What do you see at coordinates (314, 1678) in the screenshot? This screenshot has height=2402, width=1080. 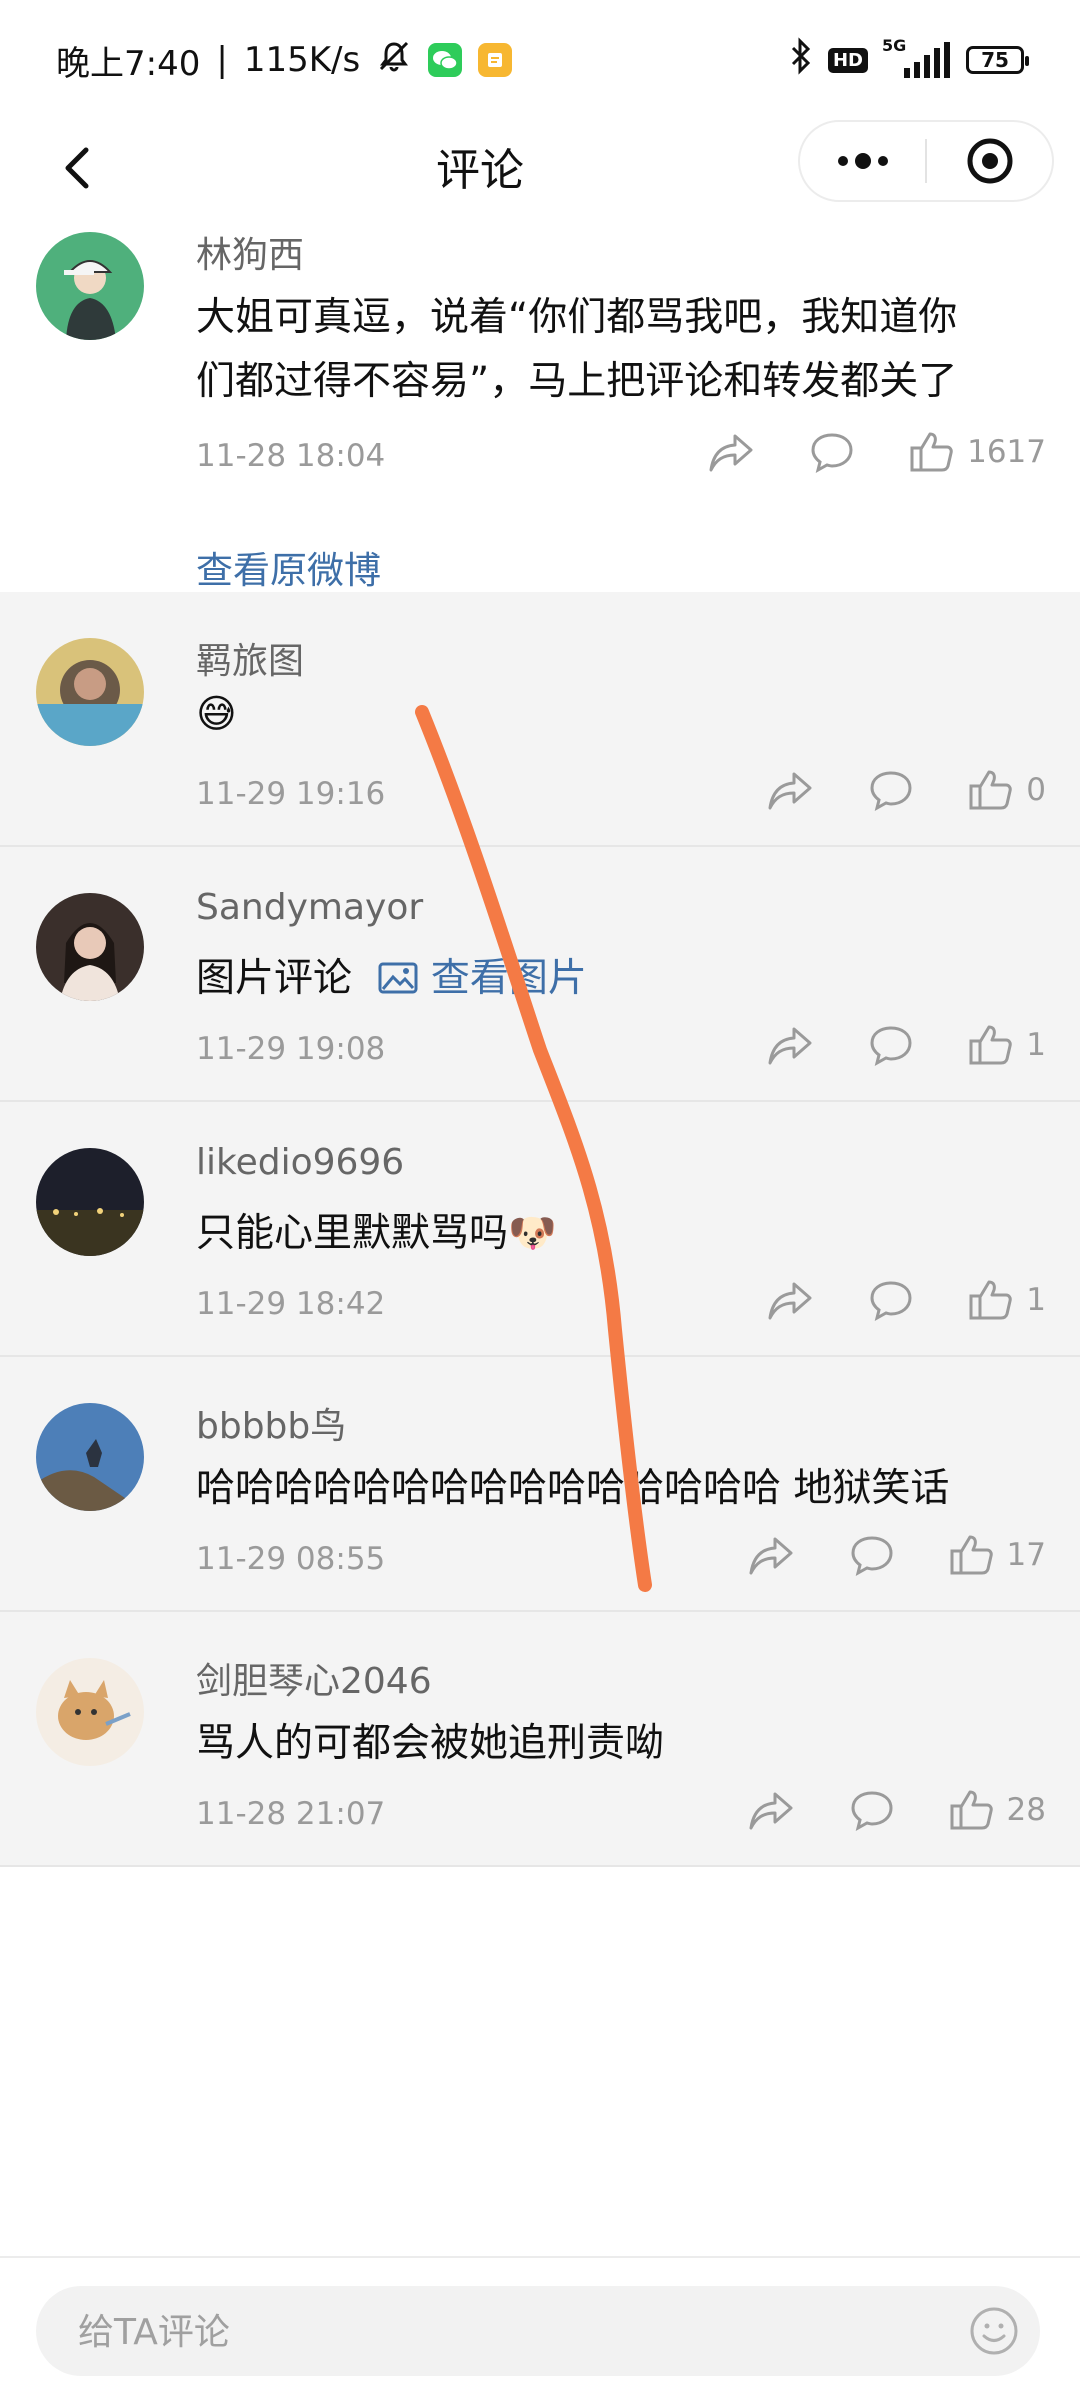 I see `reply-username: 剑胆琴心2046` at bounding box center [314, 1678].